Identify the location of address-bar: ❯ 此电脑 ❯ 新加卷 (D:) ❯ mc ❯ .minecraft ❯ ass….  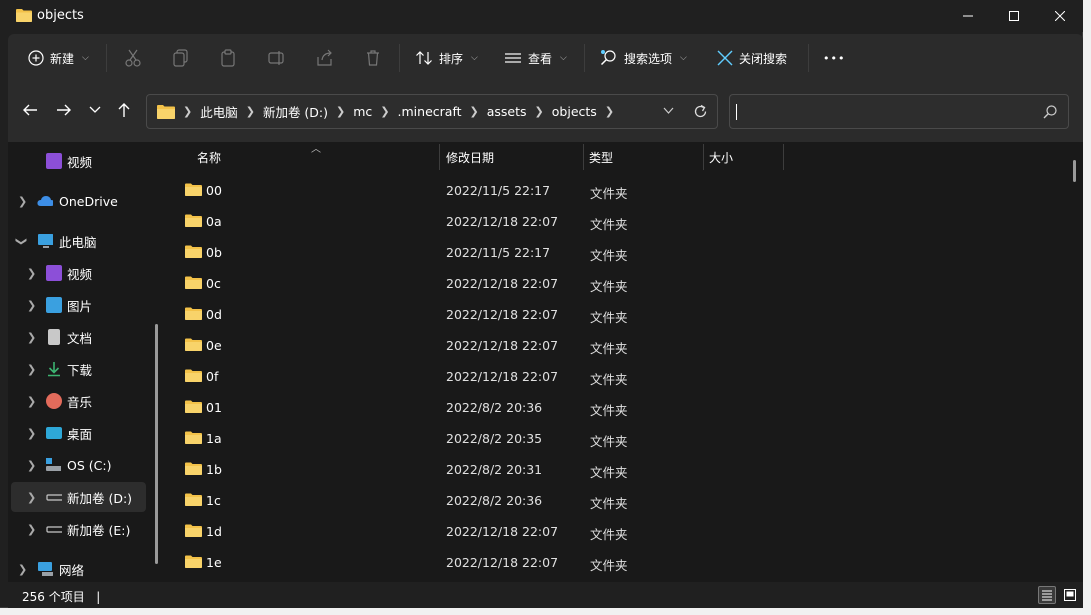
(432, 111).